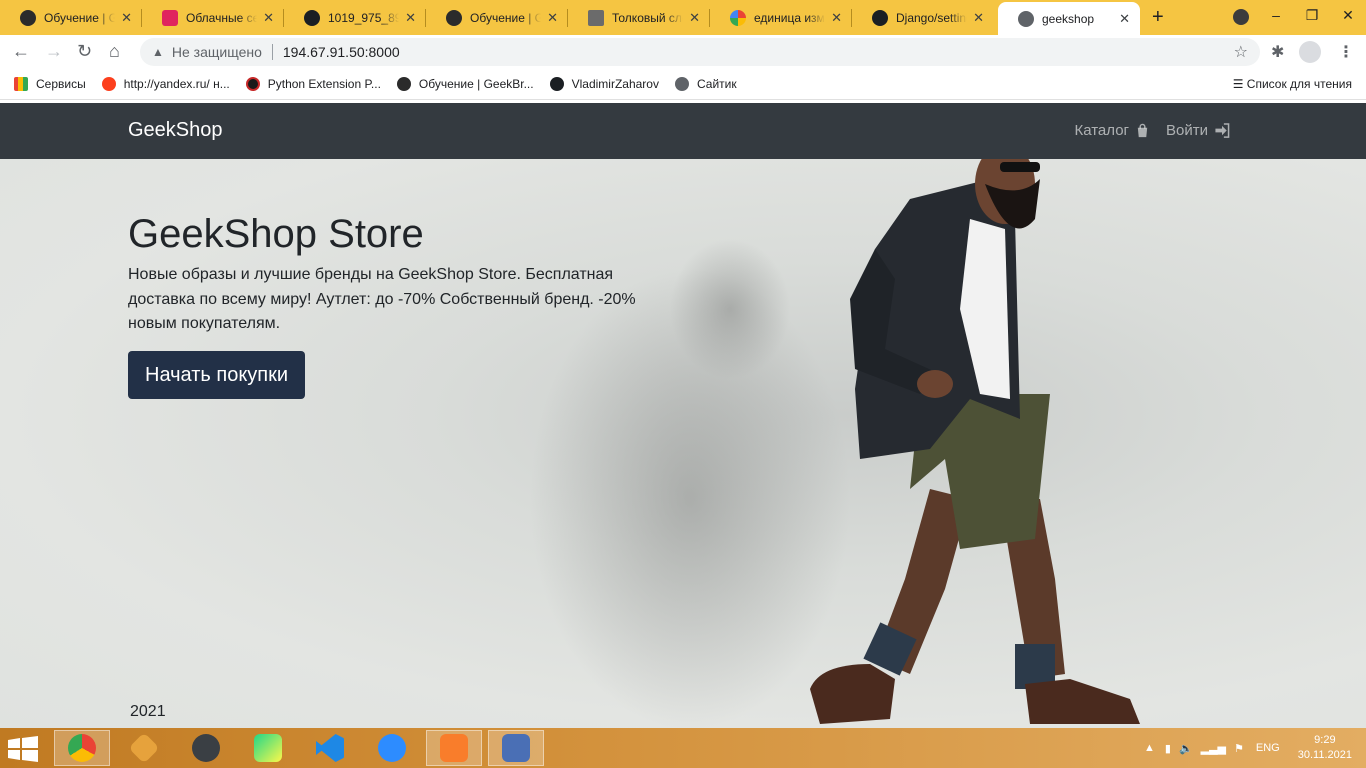  Describe the element at coordinates (268, 748) in the screenshot. I see `taskbar-pycharm` at that location.